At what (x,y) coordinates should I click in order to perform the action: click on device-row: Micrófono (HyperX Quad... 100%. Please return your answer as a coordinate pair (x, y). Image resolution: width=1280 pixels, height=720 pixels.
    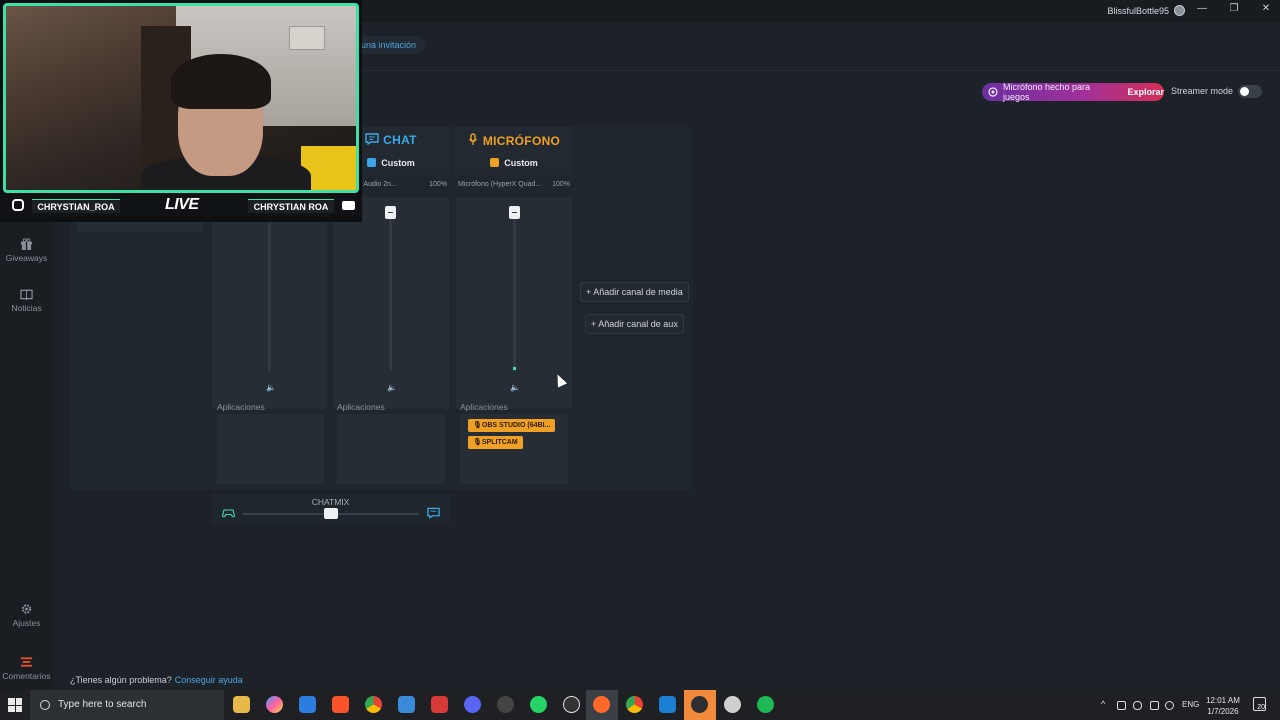
    Looking at the image, I should click on (514, 184).